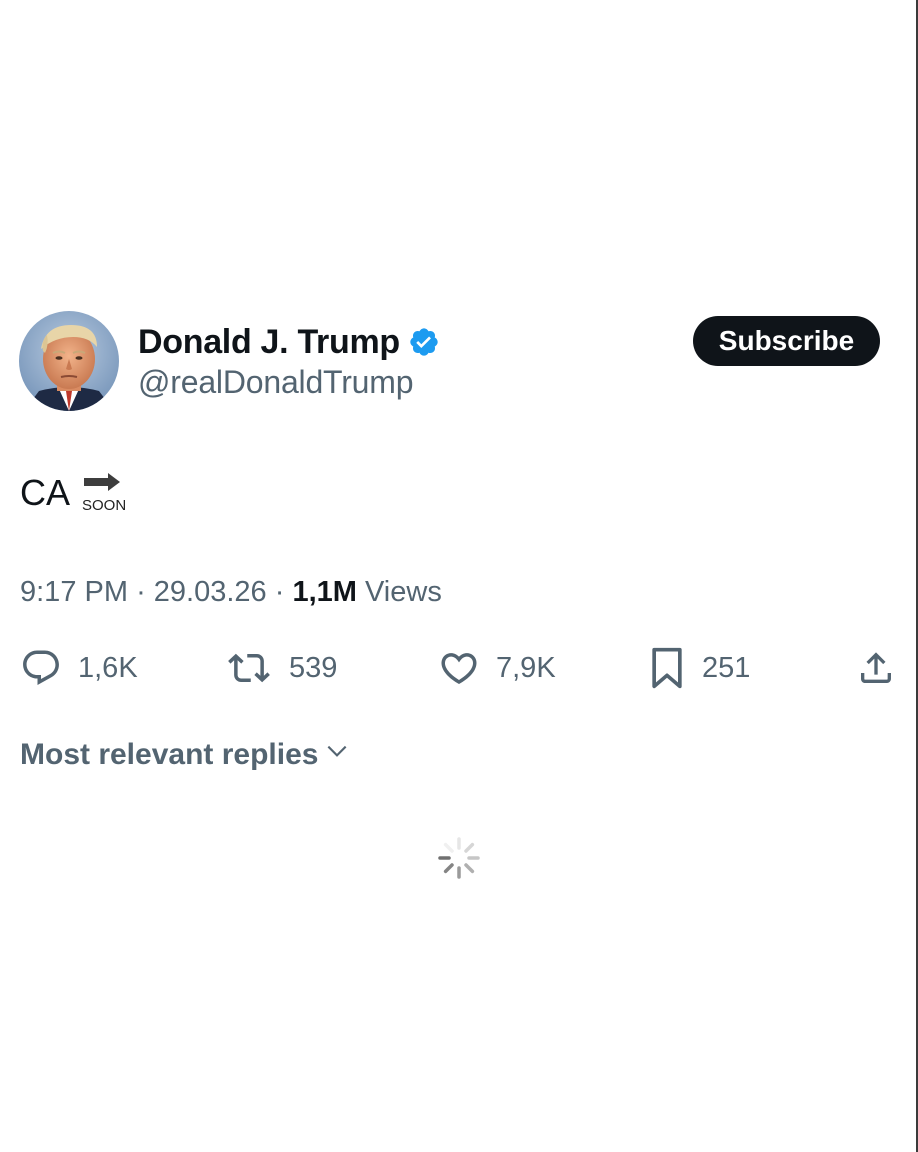 The width and height of the screenshot is (918, 1152). I want to click on repost-count: 539, so click(313, 667).